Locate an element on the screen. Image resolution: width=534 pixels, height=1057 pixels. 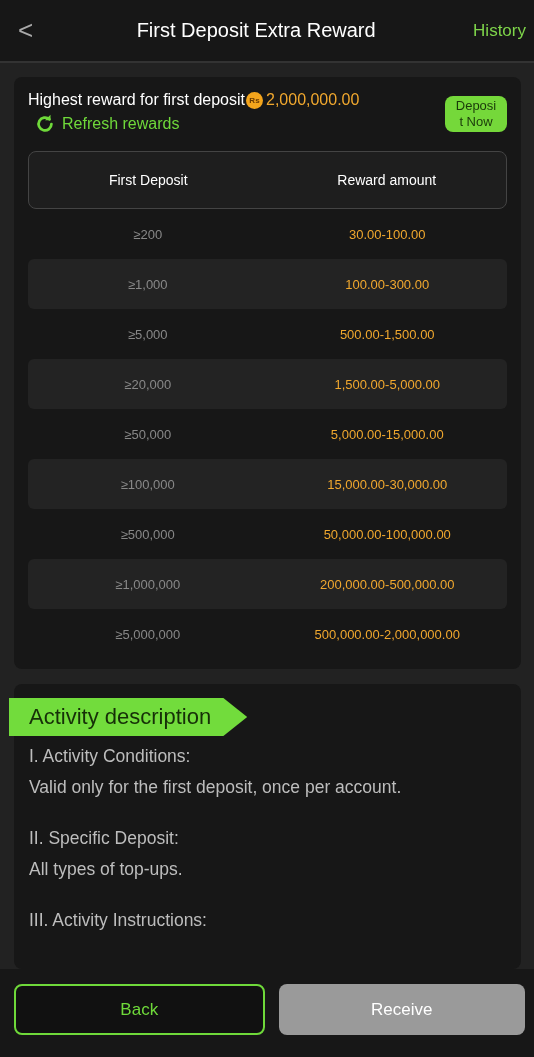
section-ribbon: Activity description is located at coordinates (128, 717).